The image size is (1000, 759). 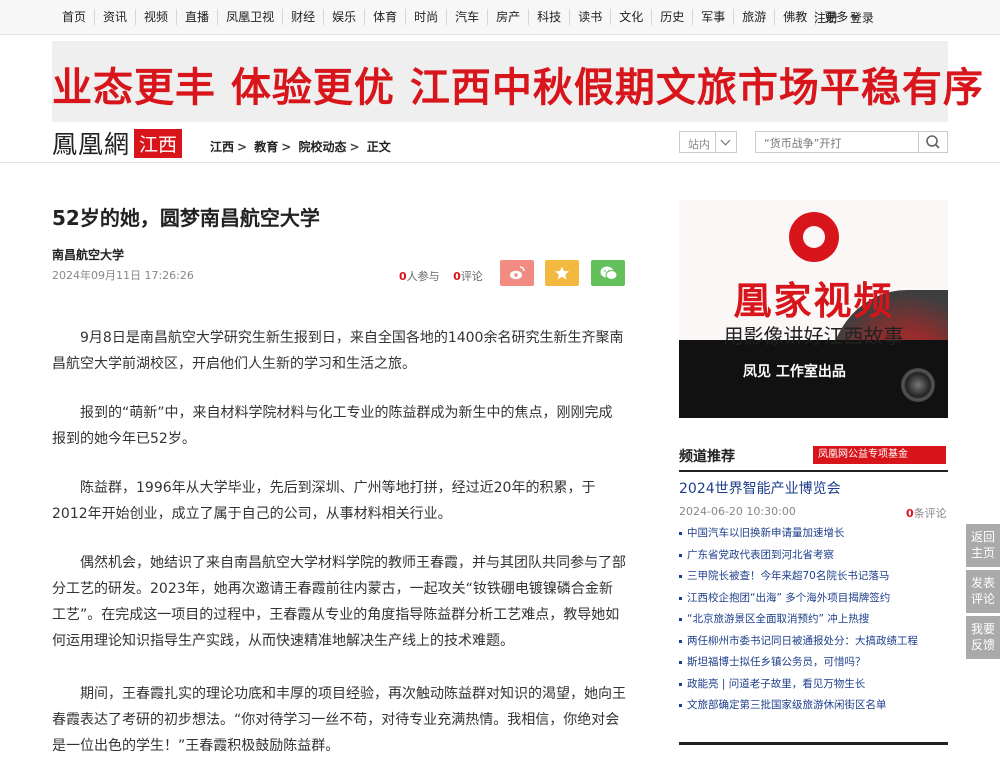 What do you see at coordinates (983, 637) in the screenshot?
I see `feedback-button: 我要反馈` at bounding box center [983, 637].